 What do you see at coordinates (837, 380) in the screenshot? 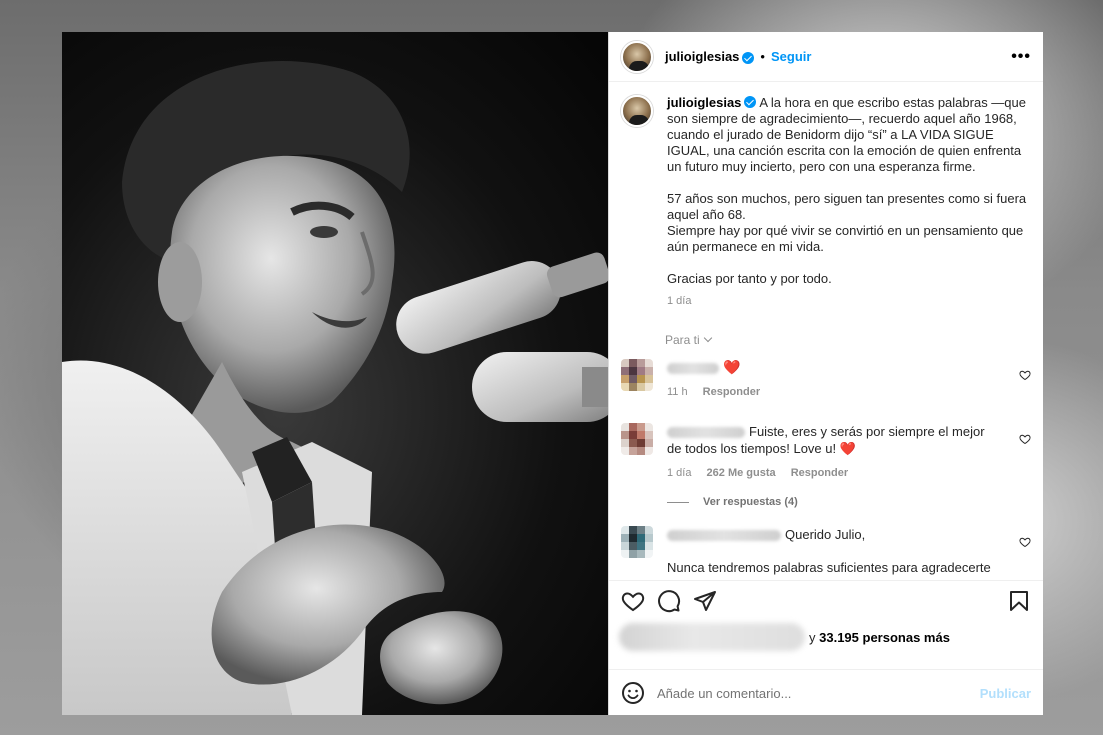
I see `comment-body: ❤️ 11 h Responder` at bounding box center [837, 380].